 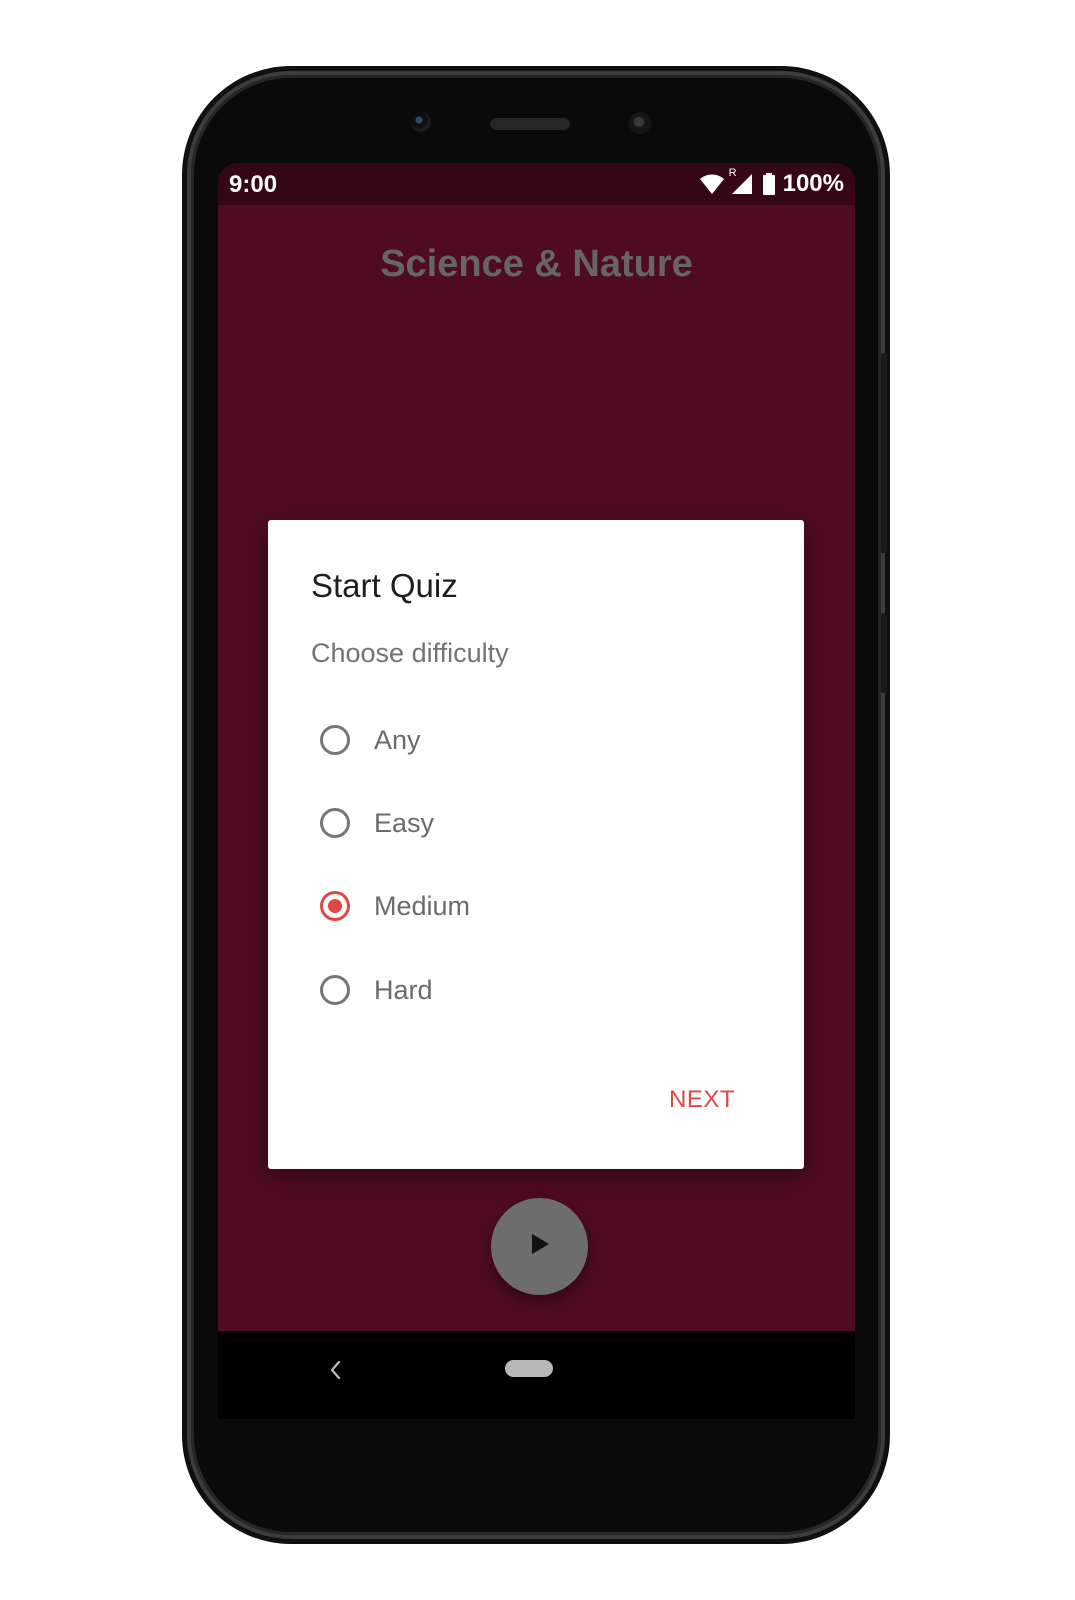 I want to click on play-button, so click(x=539, y=1246).